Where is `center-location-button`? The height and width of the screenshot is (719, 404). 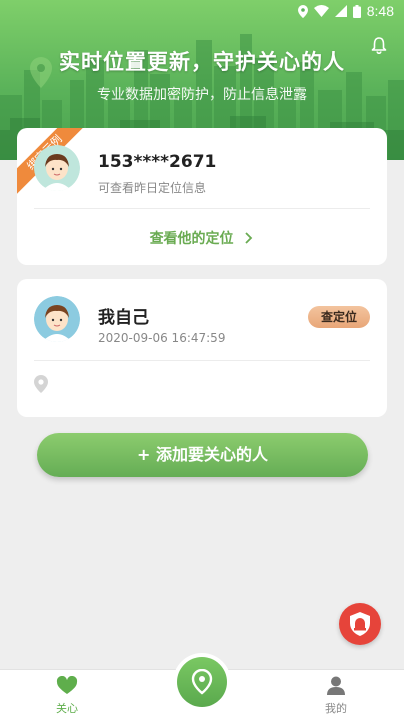 center-location-button is located at coordinates (202, 682).